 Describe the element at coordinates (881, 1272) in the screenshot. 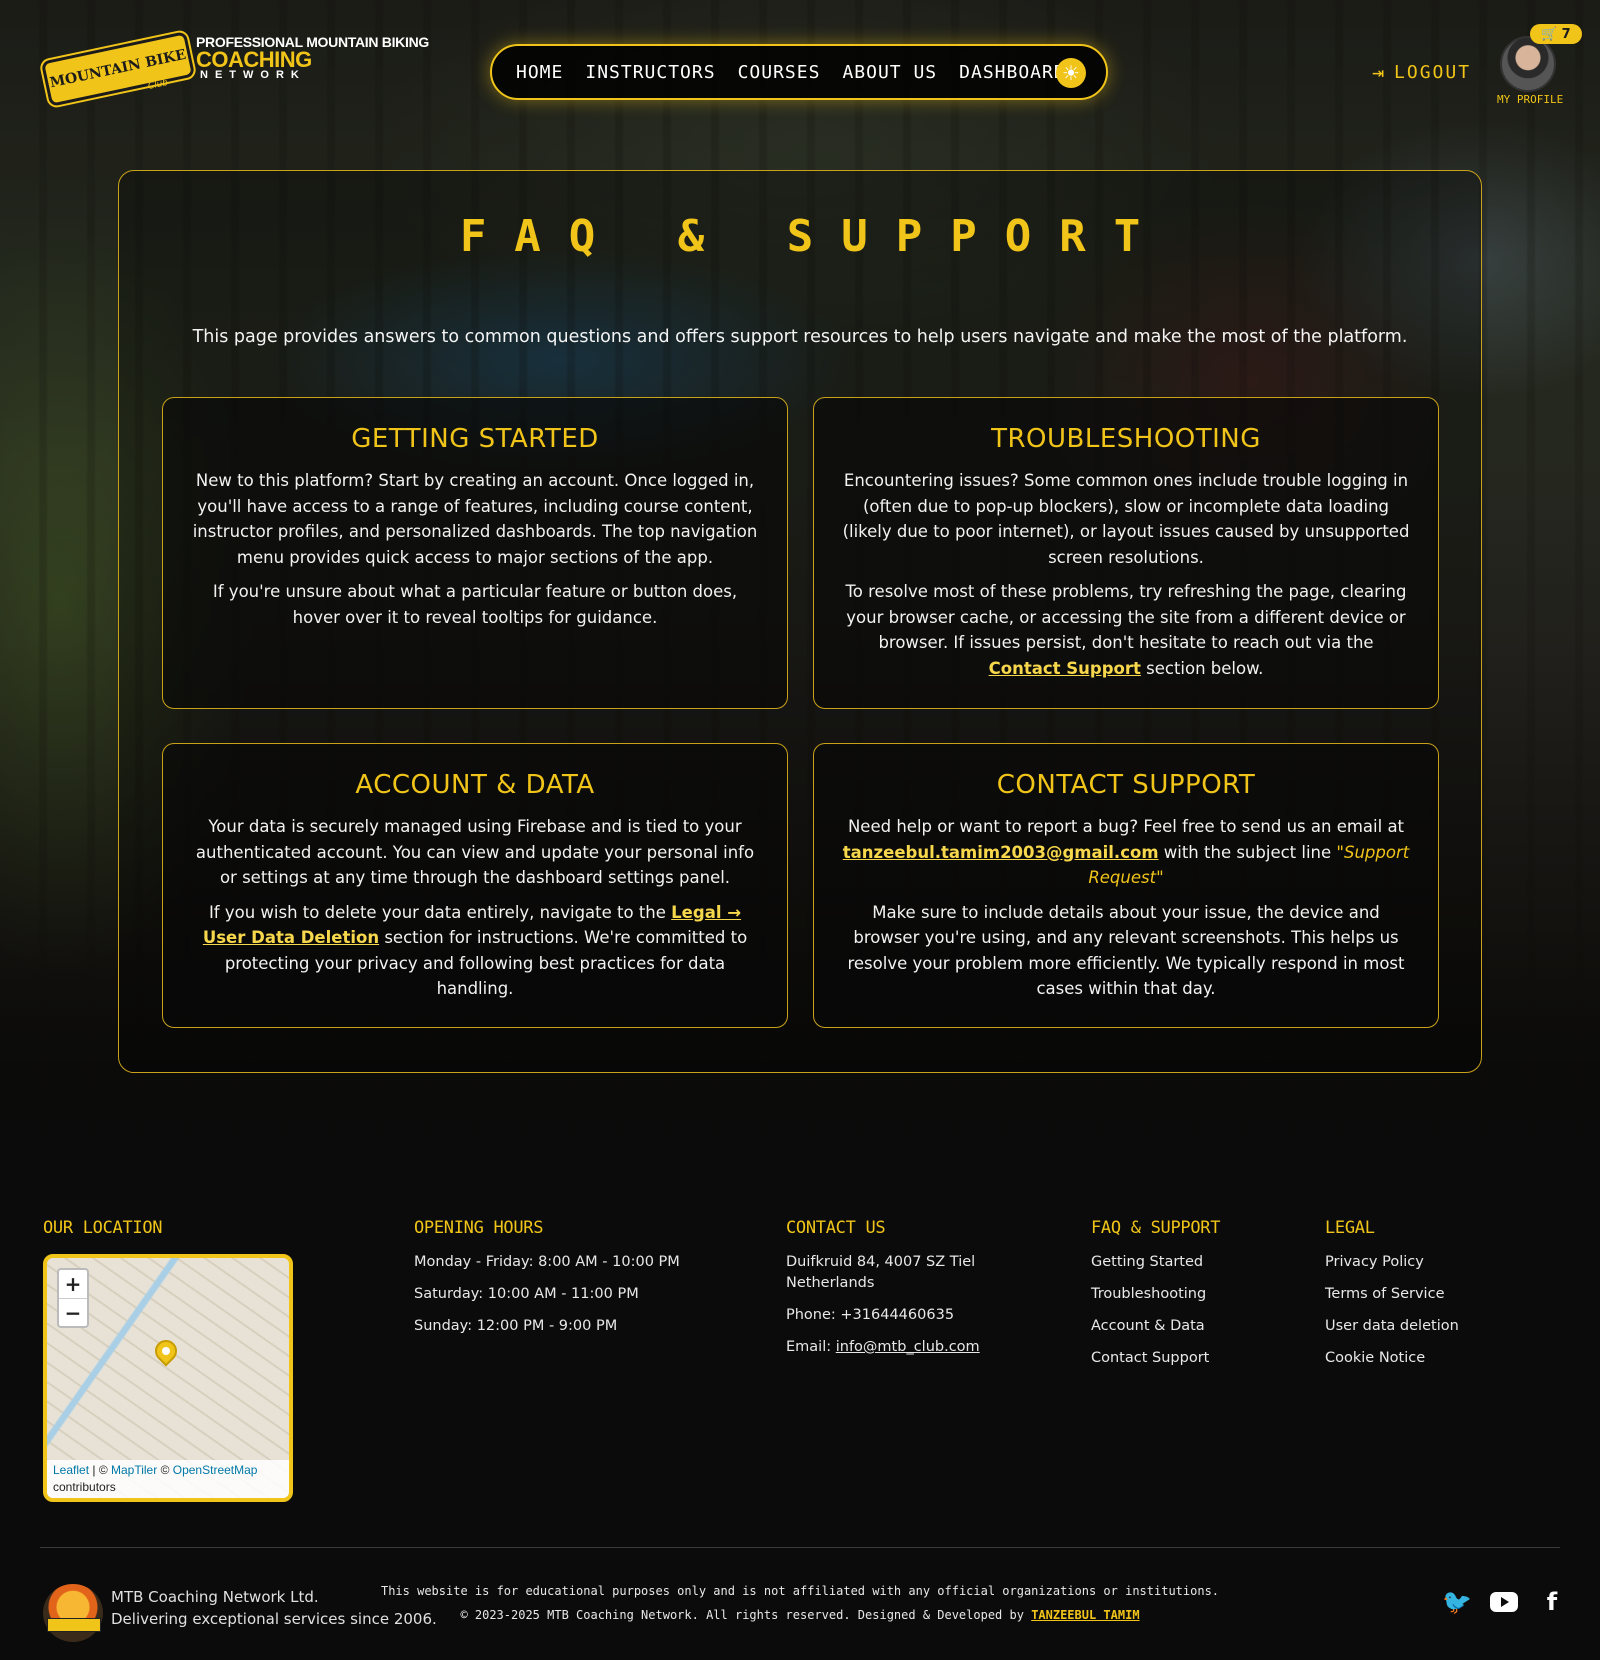

I see `contact-address: Duifkruid 84, 4007 SZ Tiel Netherlands` at that location.